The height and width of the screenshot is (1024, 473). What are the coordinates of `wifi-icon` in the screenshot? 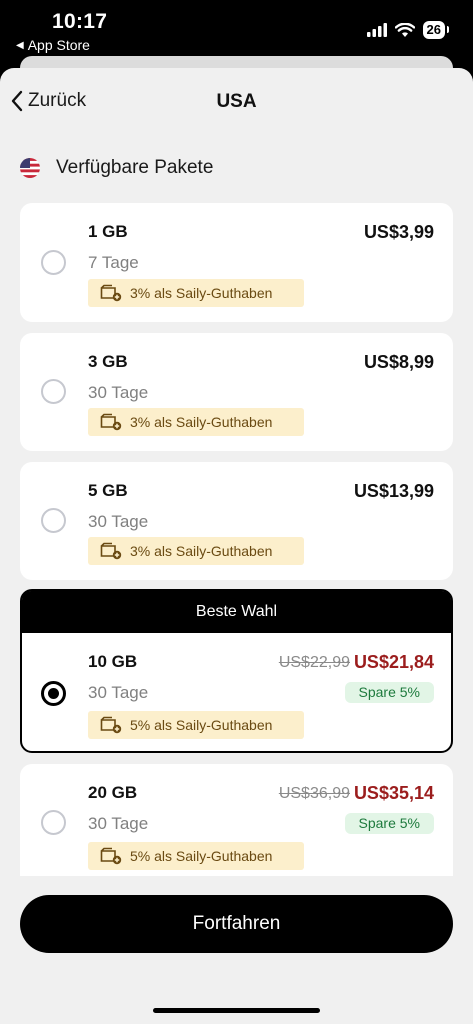 It's located at (404, 29).